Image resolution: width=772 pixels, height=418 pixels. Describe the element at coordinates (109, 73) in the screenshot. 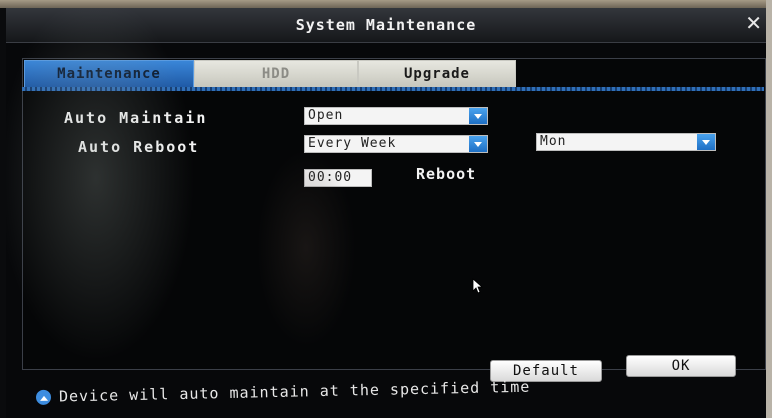

I see `tab-maintenance: Maintenance` at that location.